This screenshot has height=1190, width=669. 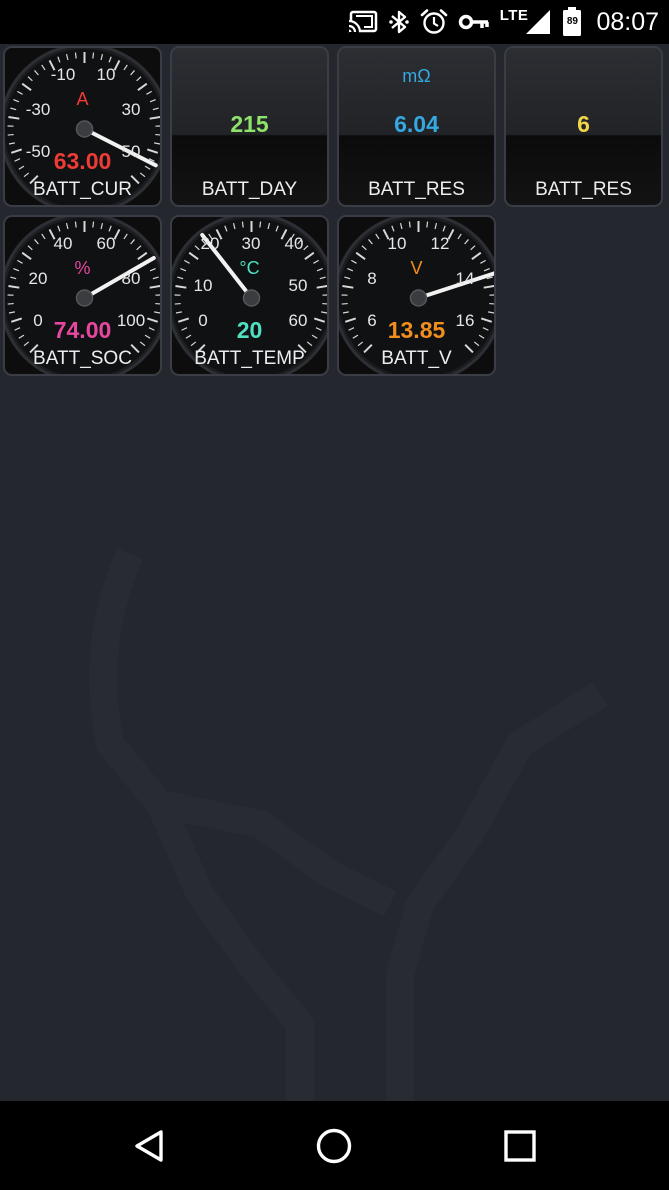 I want to click on back-icon, so click(x=149, y=1146).